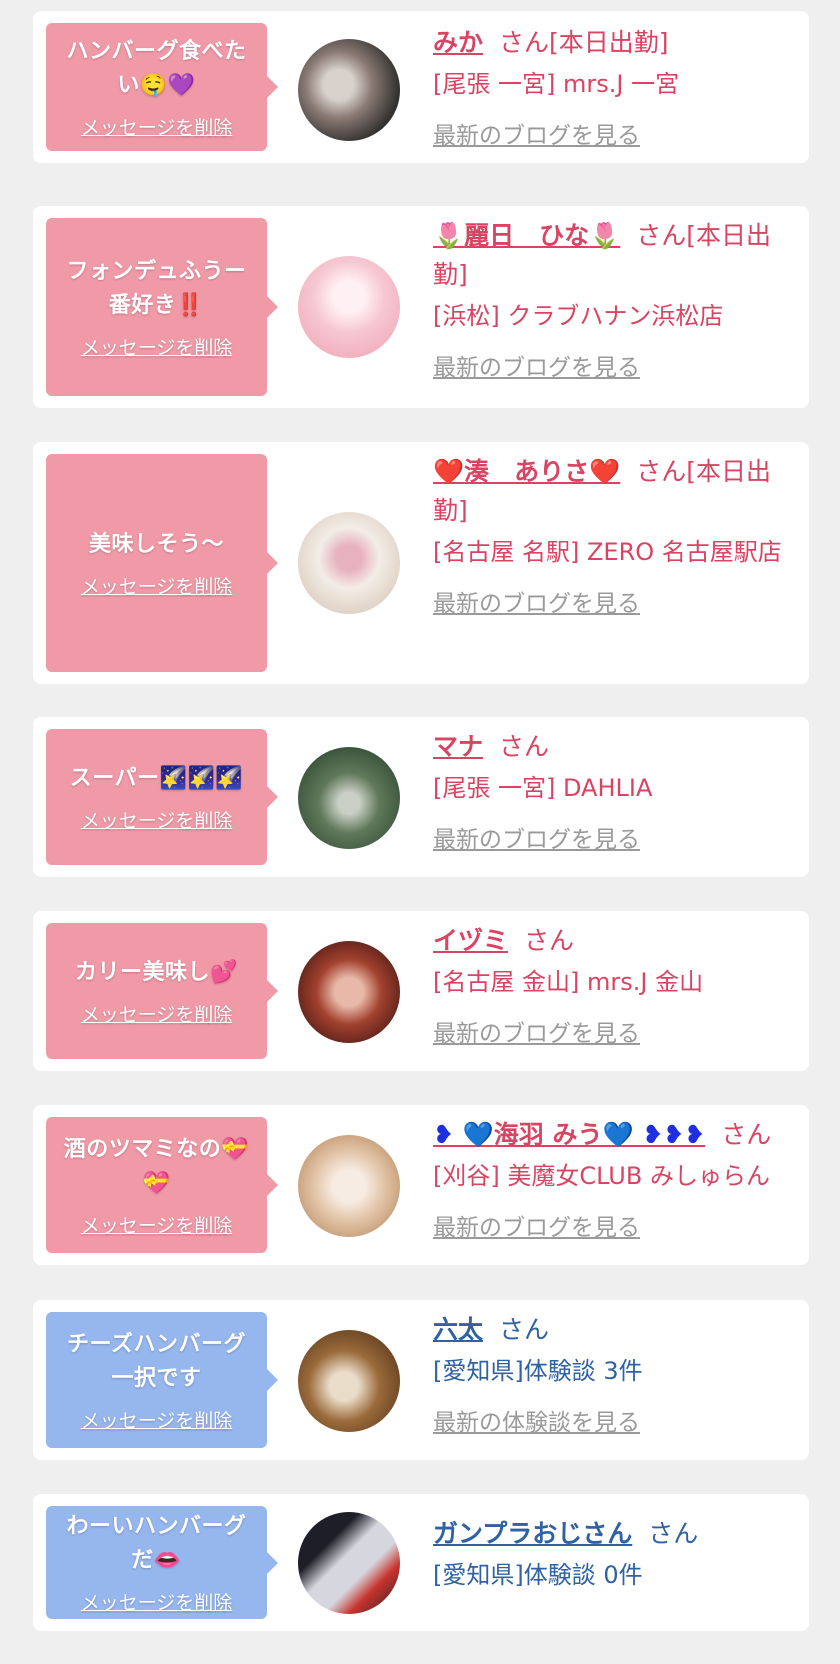 The image size is (840, 1664). I want to click on message-text: フォンデュふうー番好き‼️, so click(156, 288).